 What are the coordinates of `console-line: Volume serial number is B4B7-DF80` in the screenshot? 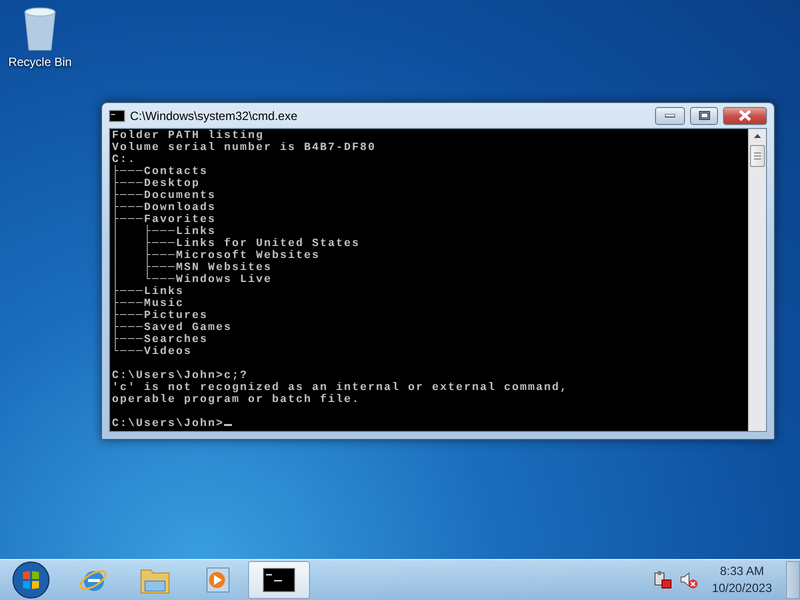 It's located at (244, 148).